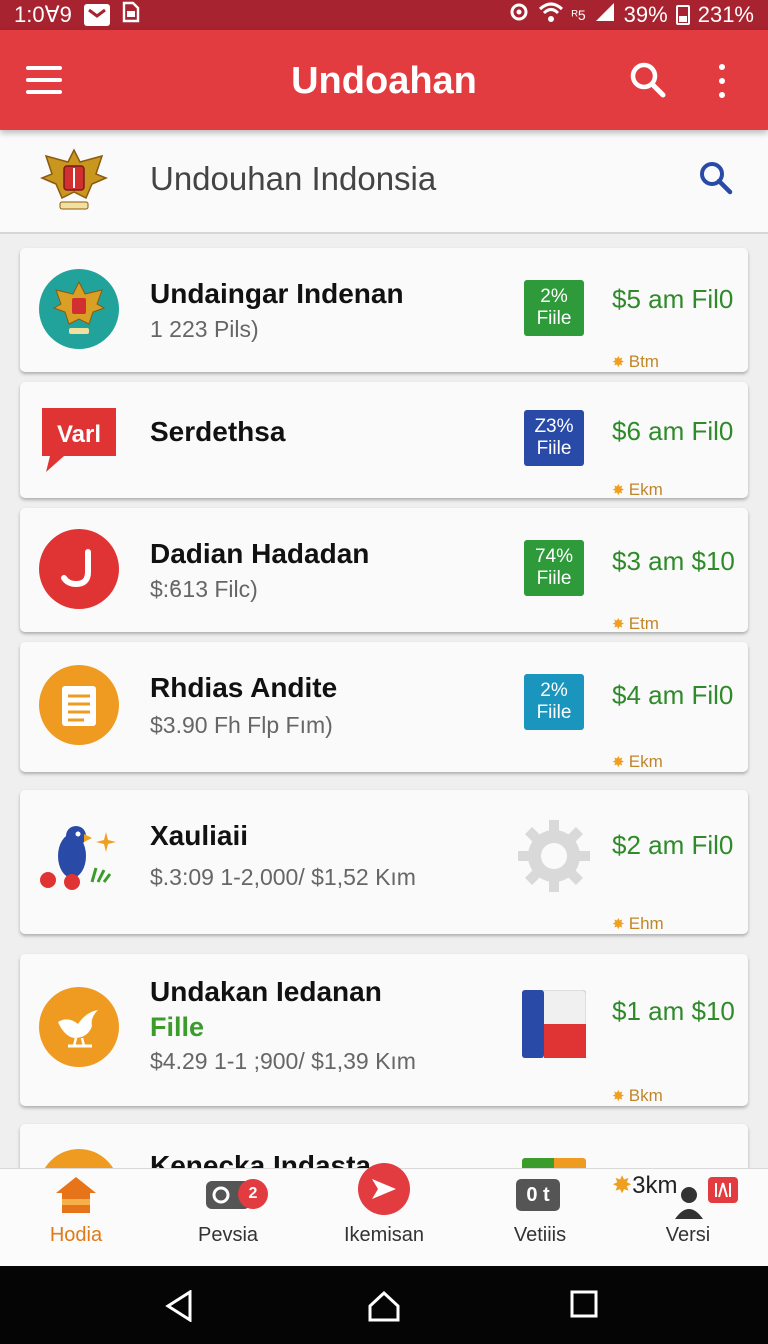  What do you see at coordinates (682, 15) in the screenshot?
I see `battery-icon` at bounding box center [682, 15].